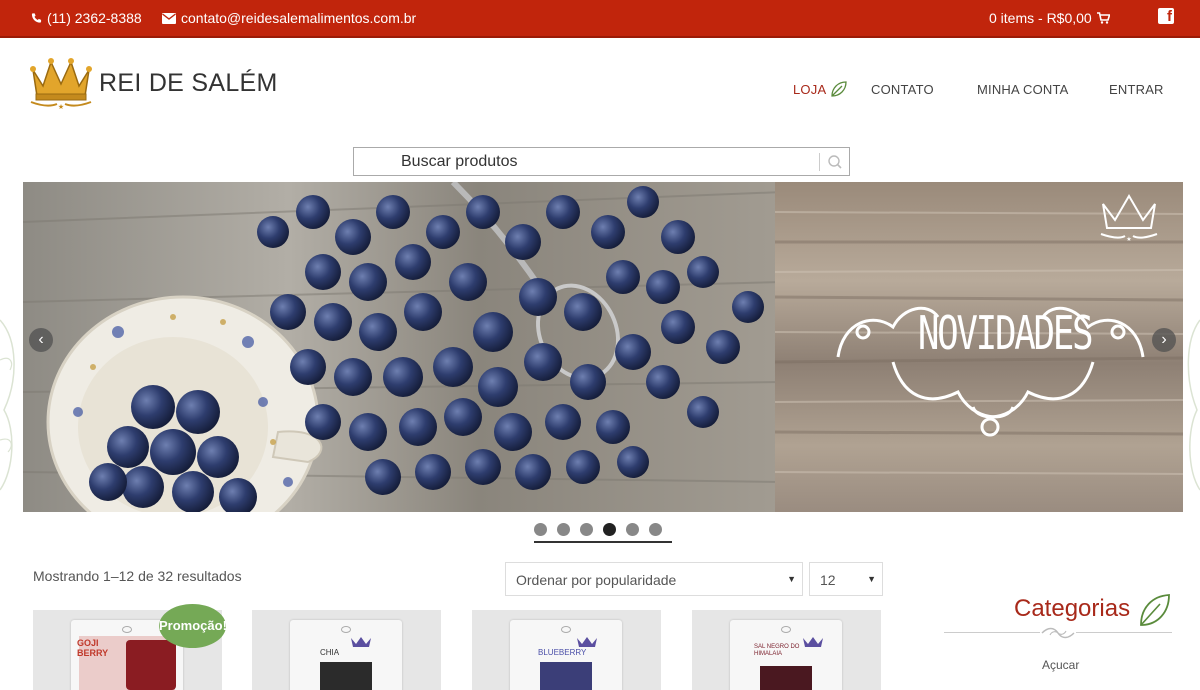 The image size is (1200, 690). I want to click on banner-headline: NOVIDADES, so click(1005, 333).